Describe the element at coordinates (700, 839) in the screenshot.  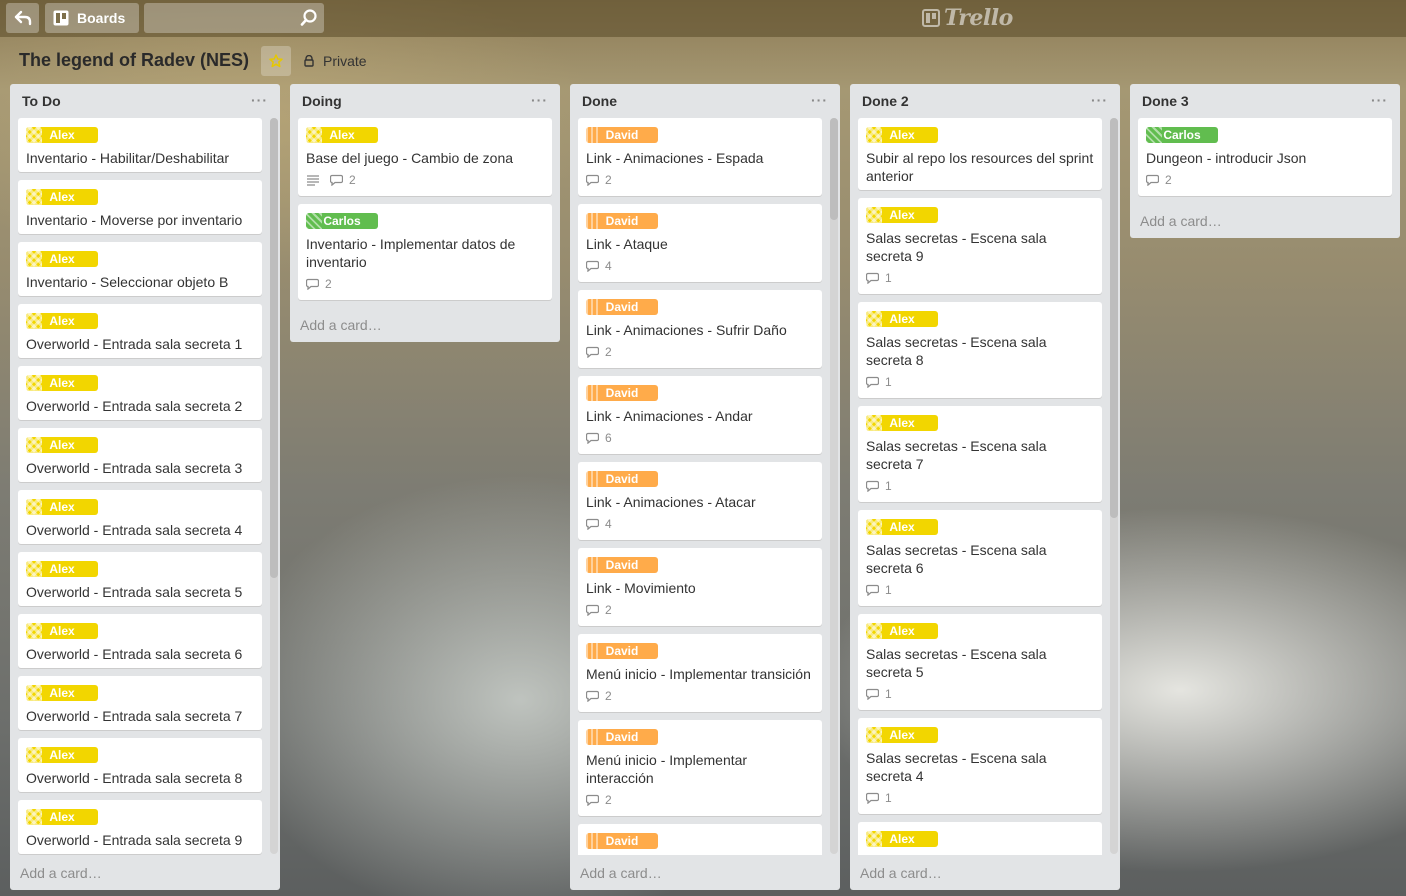
I see `list-card: David` at that location.